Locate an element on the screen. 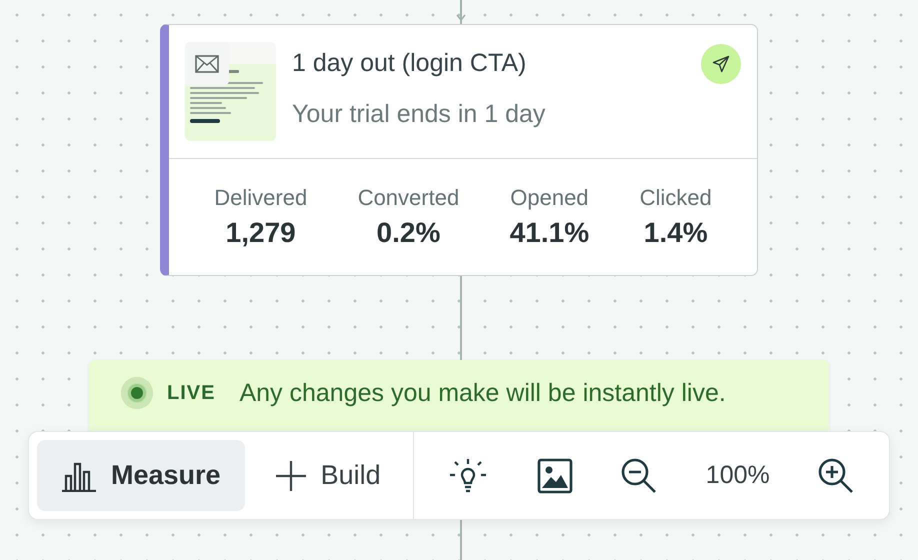  live-label: LIVE is located at coordinates (191, 393).